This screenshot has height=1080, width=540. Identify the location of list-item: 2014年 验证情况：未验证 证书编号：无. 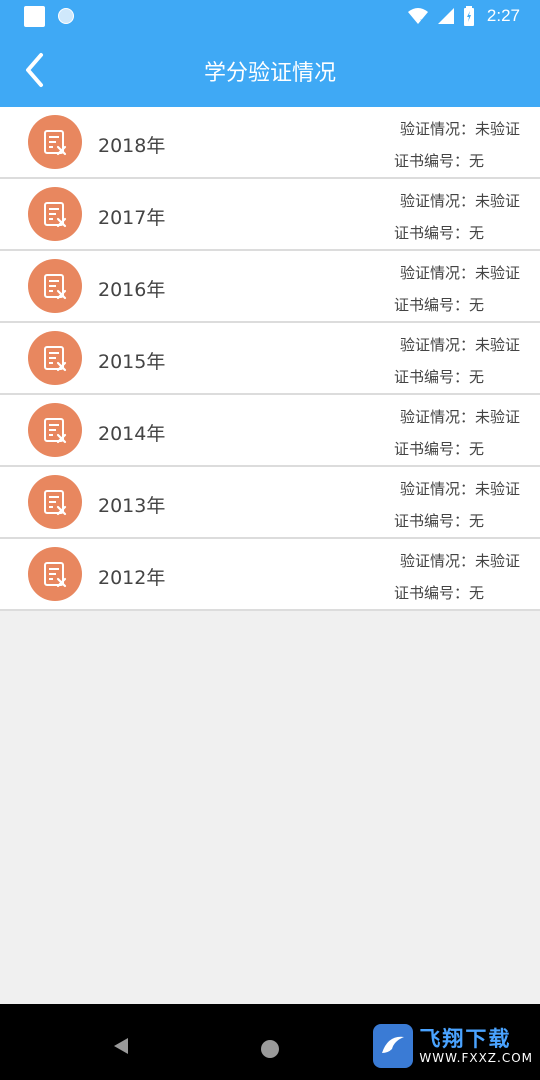
(270, 431).